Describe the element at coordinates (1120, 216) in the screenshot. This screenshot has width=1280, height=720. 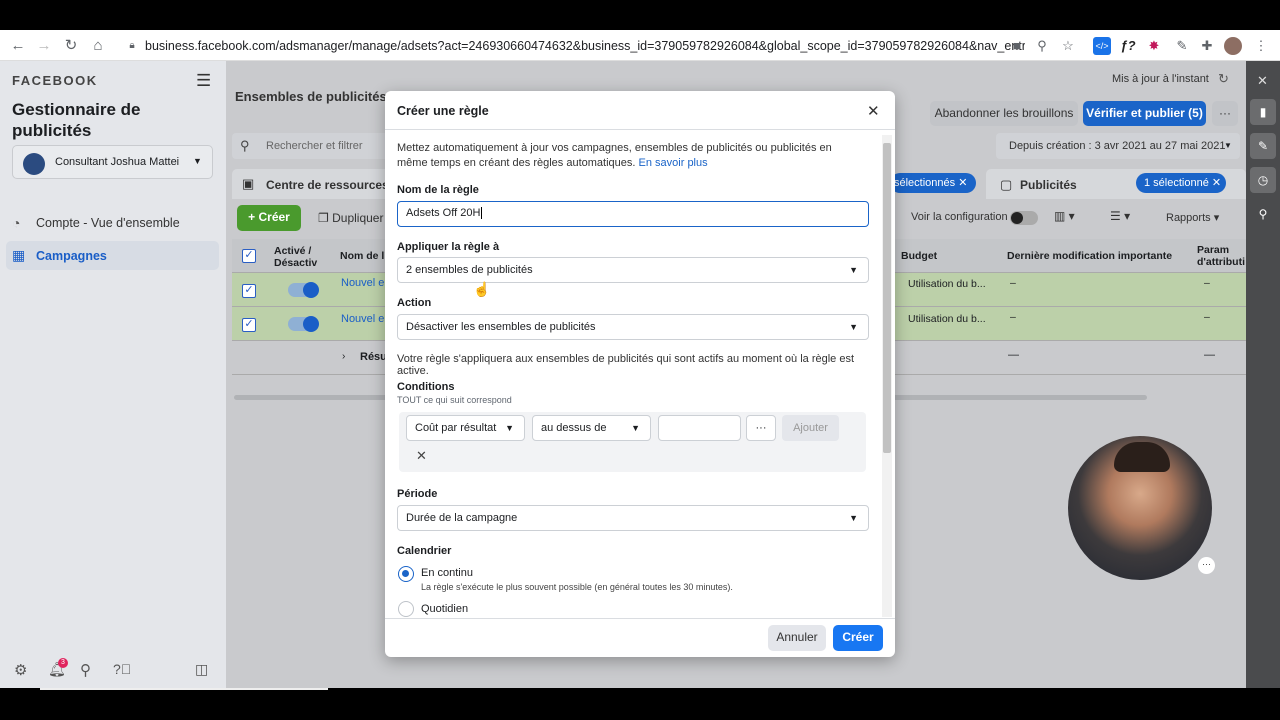
I see `breakdown-icon: ☰ ▾` at that location.